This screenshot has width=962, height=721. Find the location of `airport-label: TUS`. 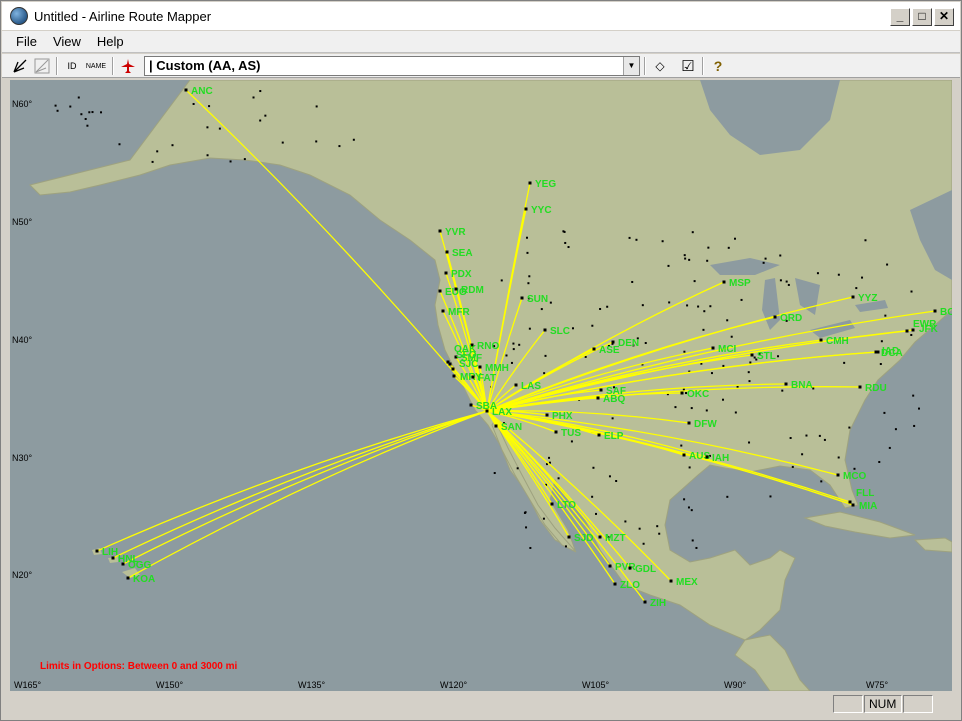

airport-label: TUS is located at coordinates (571, 433).